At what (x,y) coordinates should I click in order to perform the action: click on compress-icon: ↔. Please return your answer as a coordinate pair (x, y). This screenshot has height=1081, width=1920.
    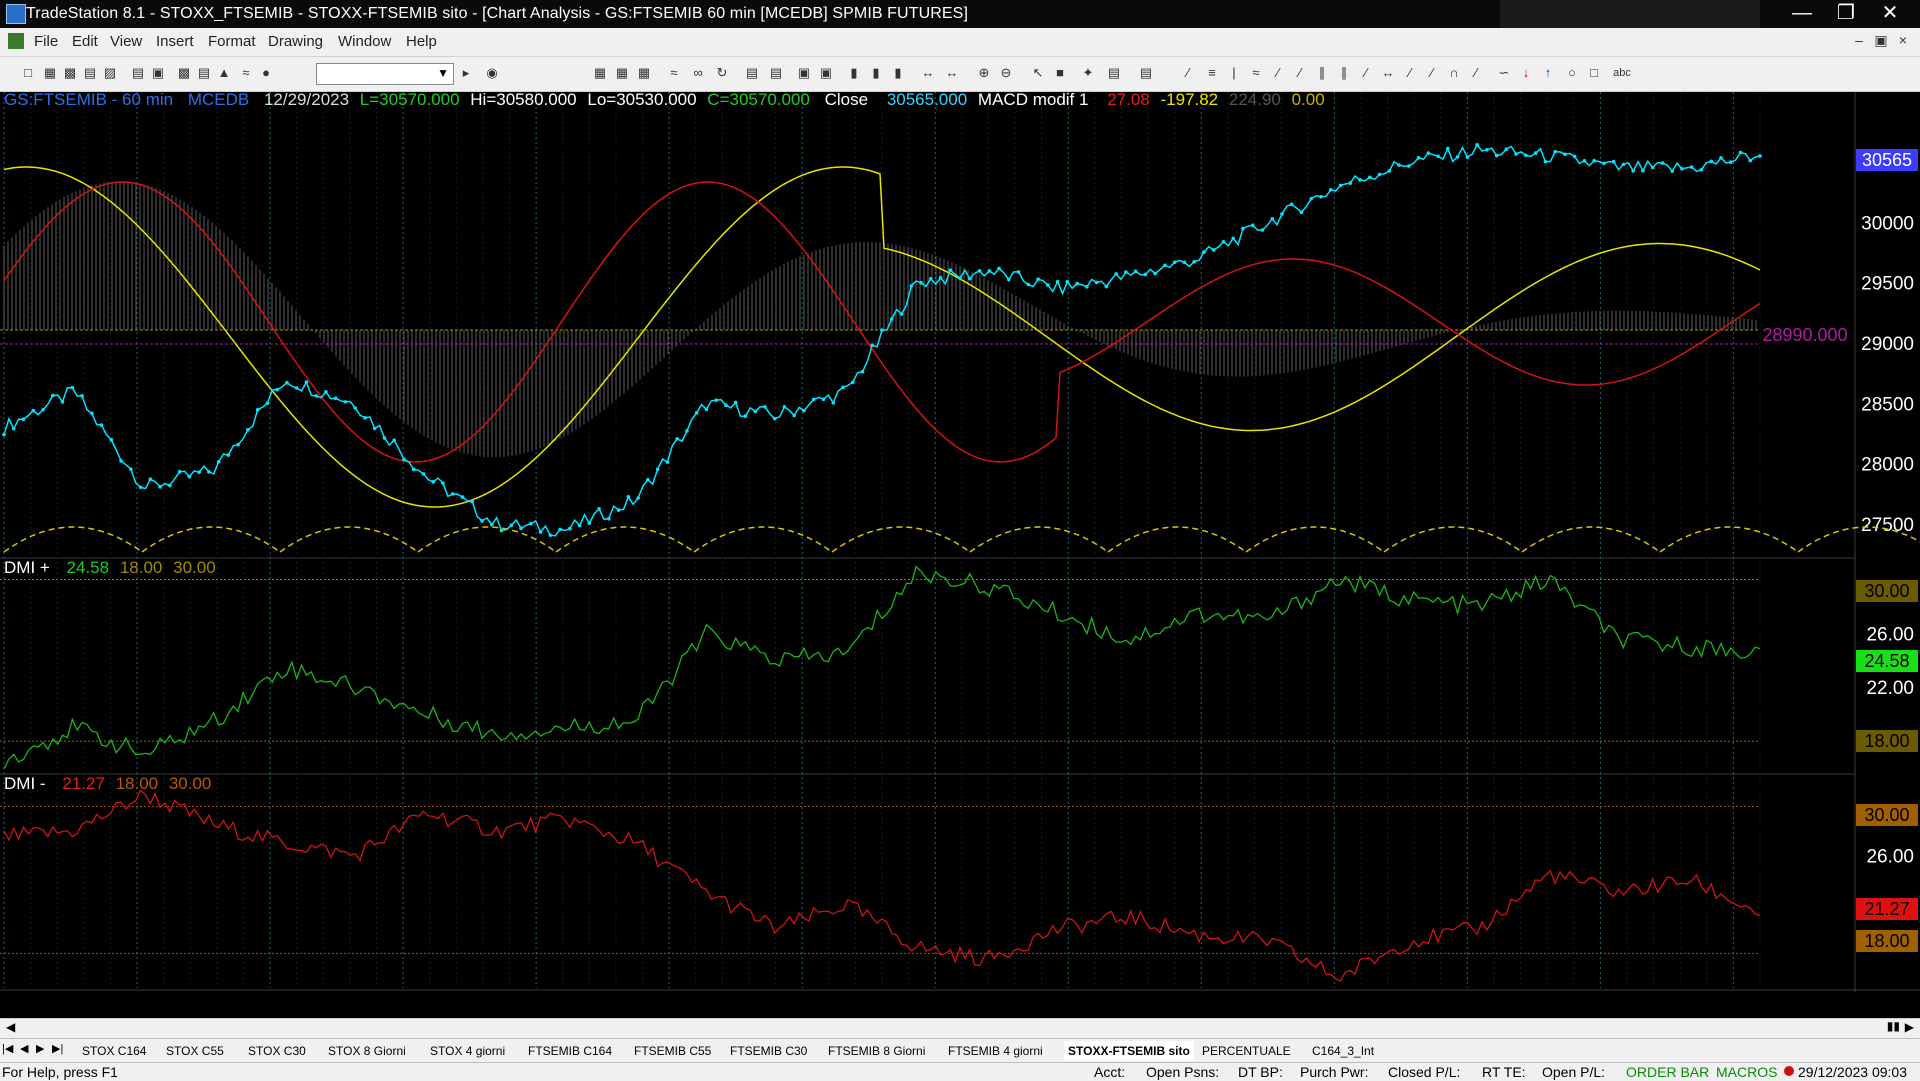
    Looking at the image, I should click on (952, 73).